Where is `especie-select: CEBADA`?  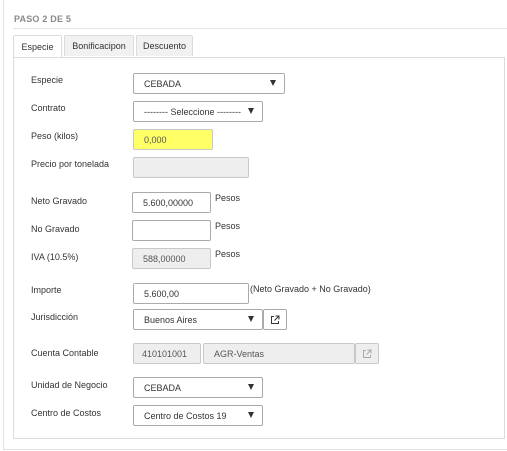 especie-select: CEBADA is located at coordinates (209, 83).